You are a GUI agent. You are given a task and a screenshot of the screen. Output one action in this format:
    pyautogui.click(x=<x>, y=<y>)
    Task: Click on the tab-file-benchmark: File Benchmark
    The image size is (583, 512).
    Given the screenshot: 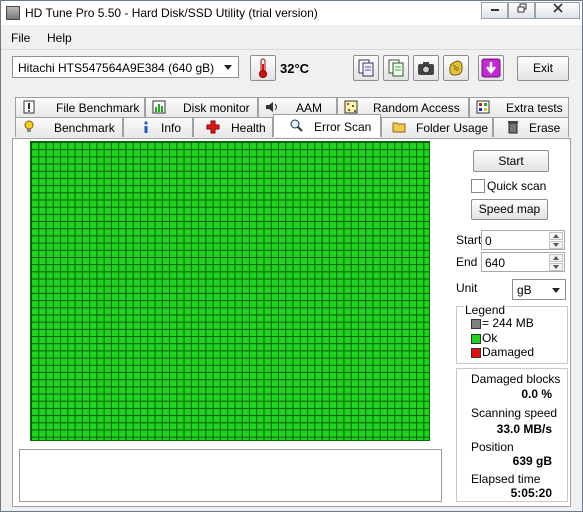 What is the action you would take?
    pyautogui.click(x=80, y=107)
    